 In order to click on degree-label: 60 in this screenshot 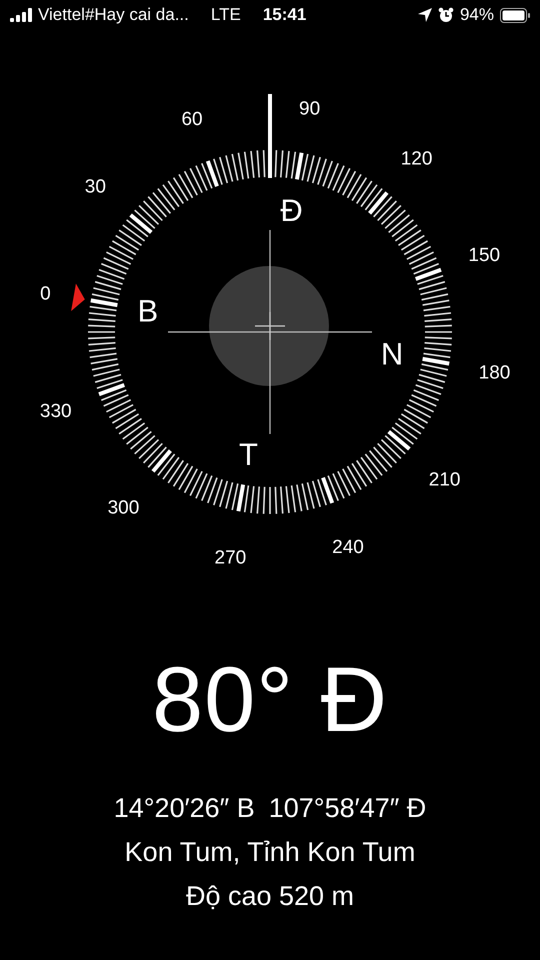, I will do `click(192, 119)`.